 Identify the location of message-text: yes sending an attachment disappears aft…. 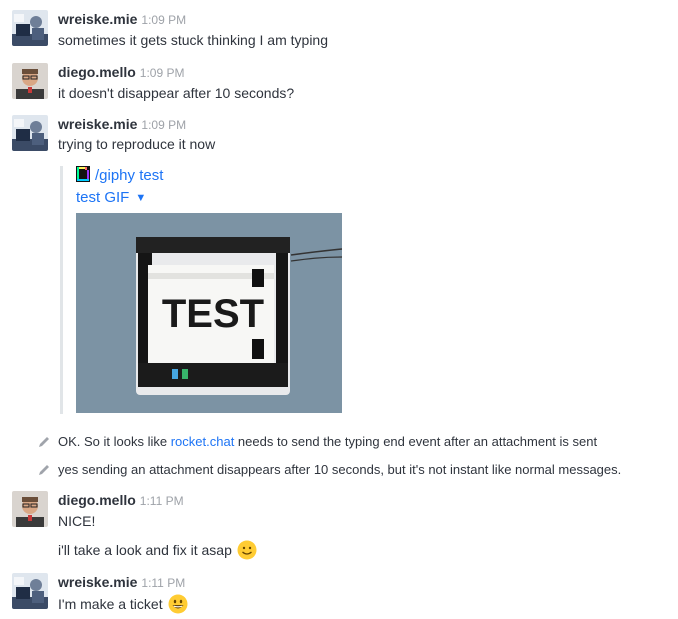
(340, 469).